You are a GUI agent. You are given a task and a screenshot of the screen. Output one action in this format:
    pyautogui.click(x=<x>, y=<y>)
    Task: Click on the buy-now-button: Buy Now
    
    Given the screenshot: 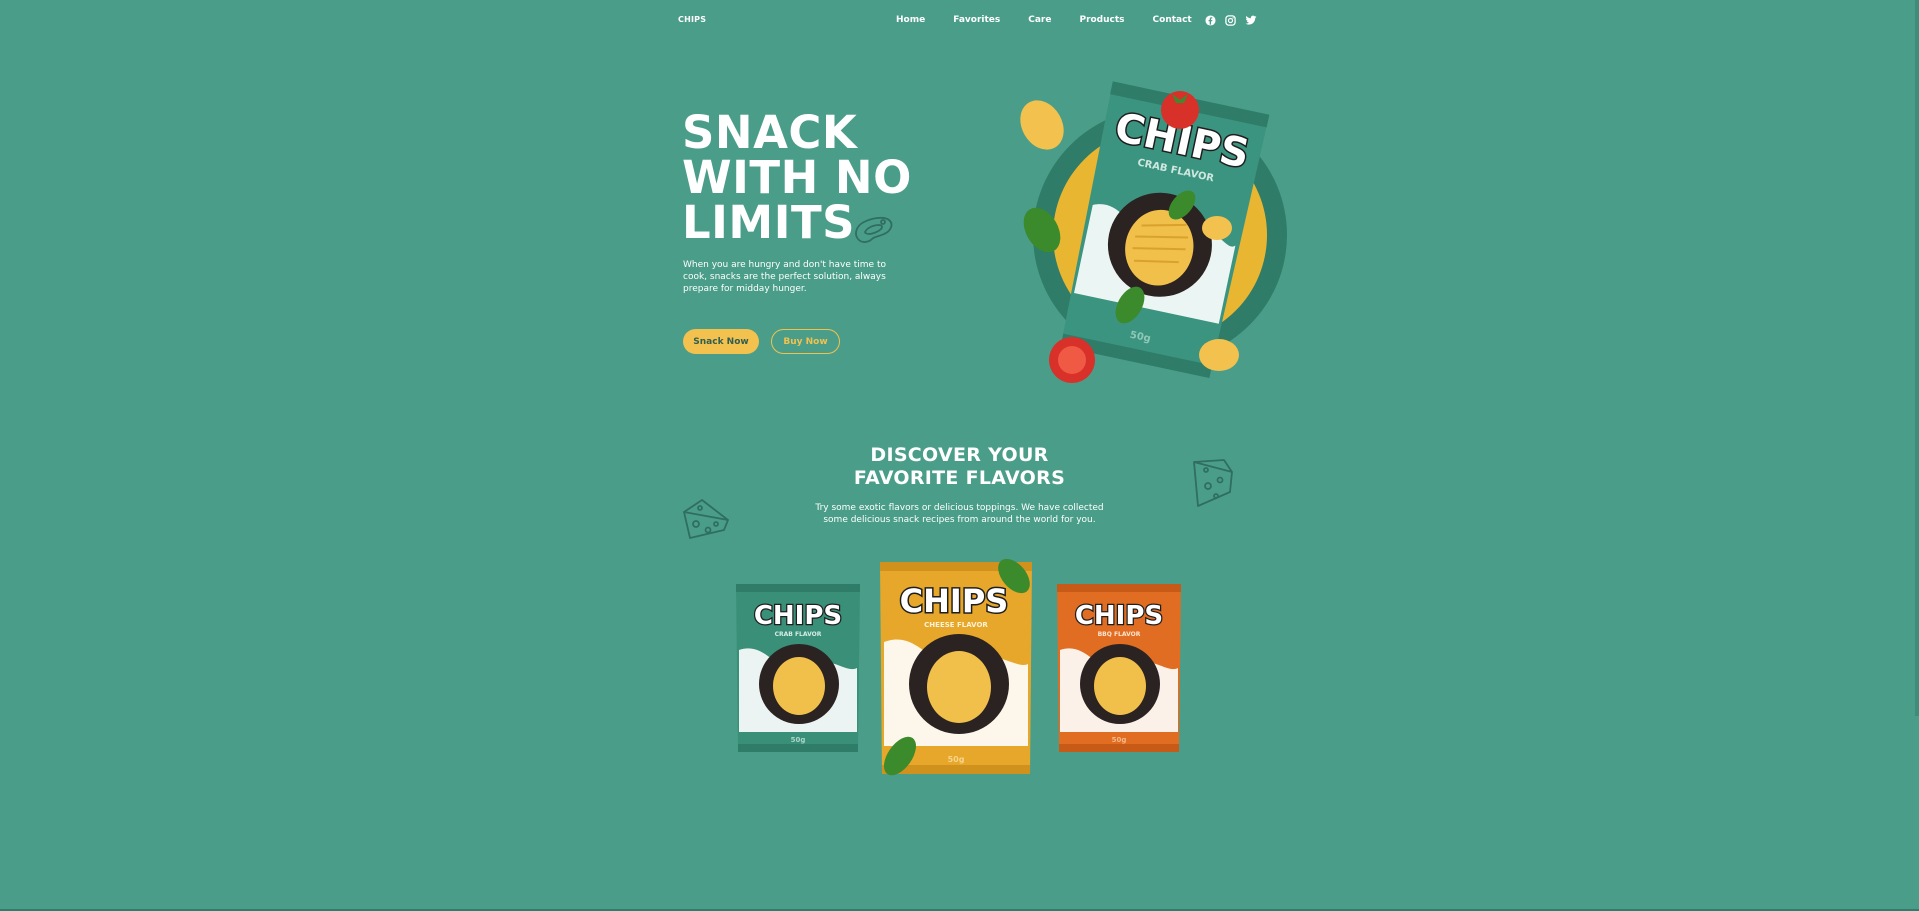 What is the action you would take?
    pyautogui.click(x=805, y=341)
    